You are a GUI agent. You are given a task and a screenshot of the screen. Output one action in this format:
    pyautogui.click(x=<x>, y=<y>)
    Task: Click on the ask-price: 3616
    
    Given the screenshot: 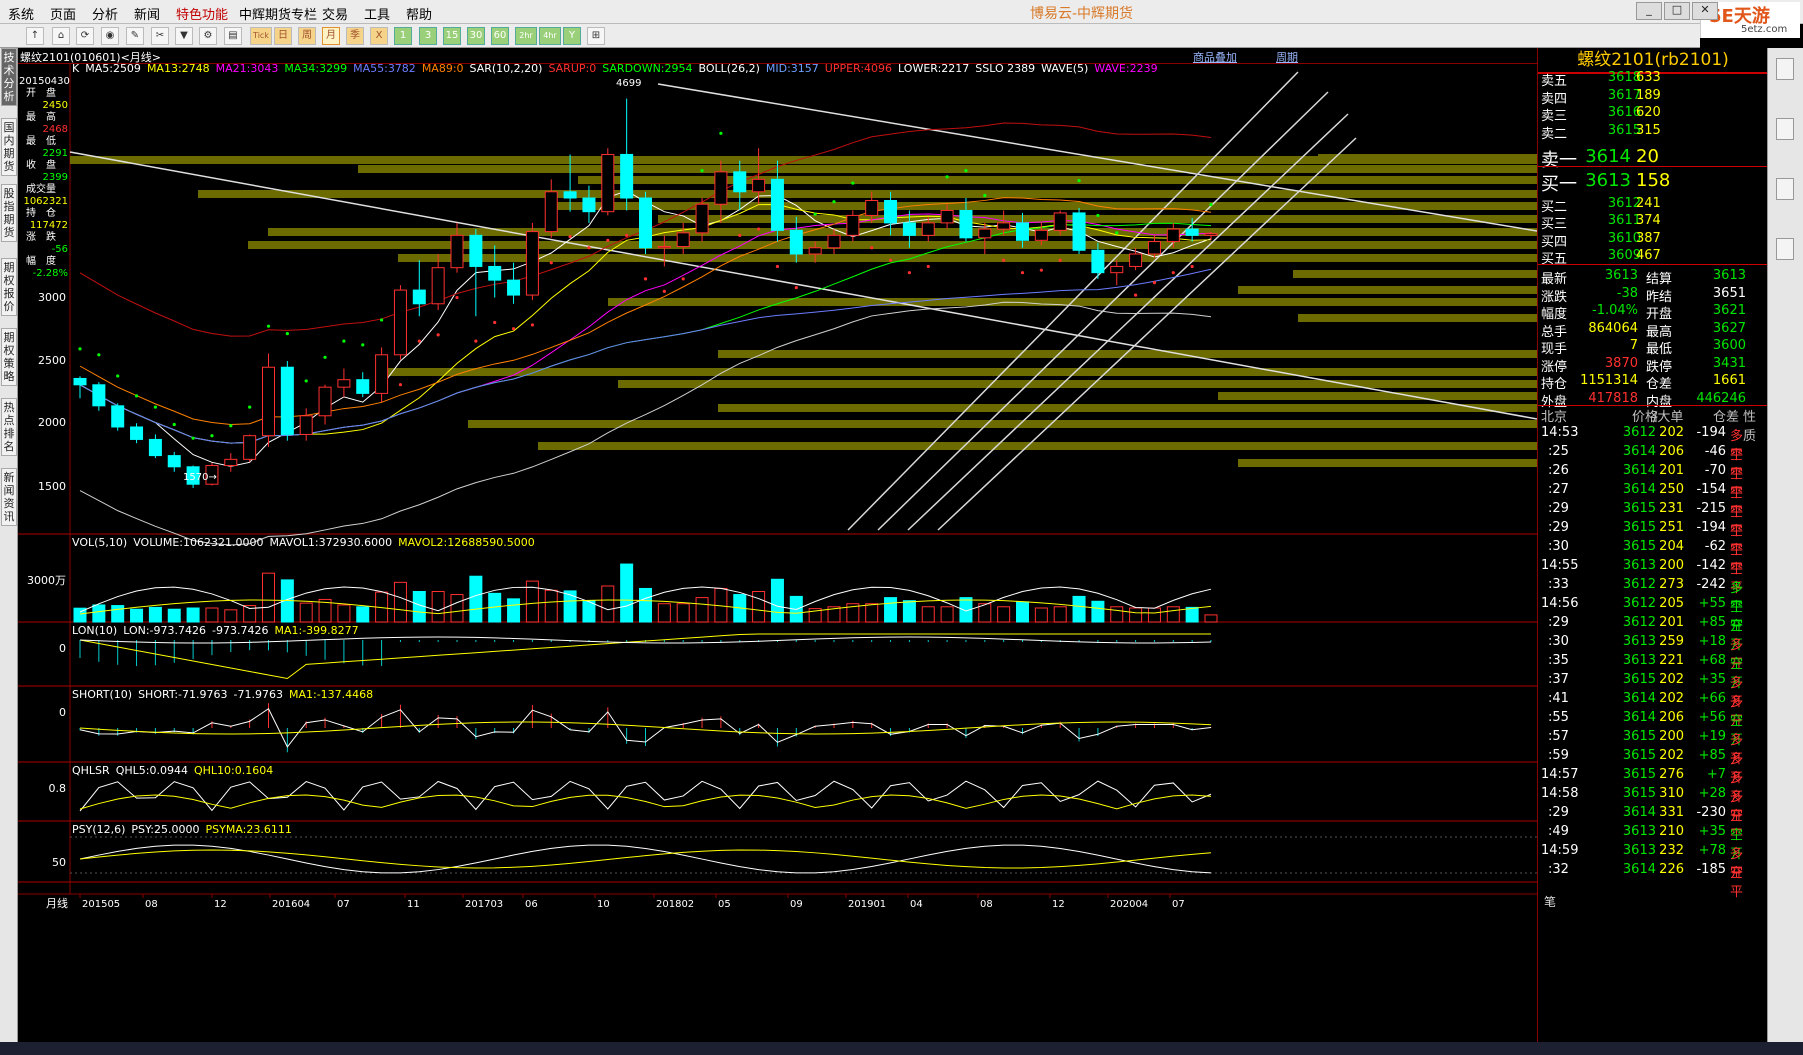 What is the action you would take?
    pyautogui.click(x=1624, y=112)
    